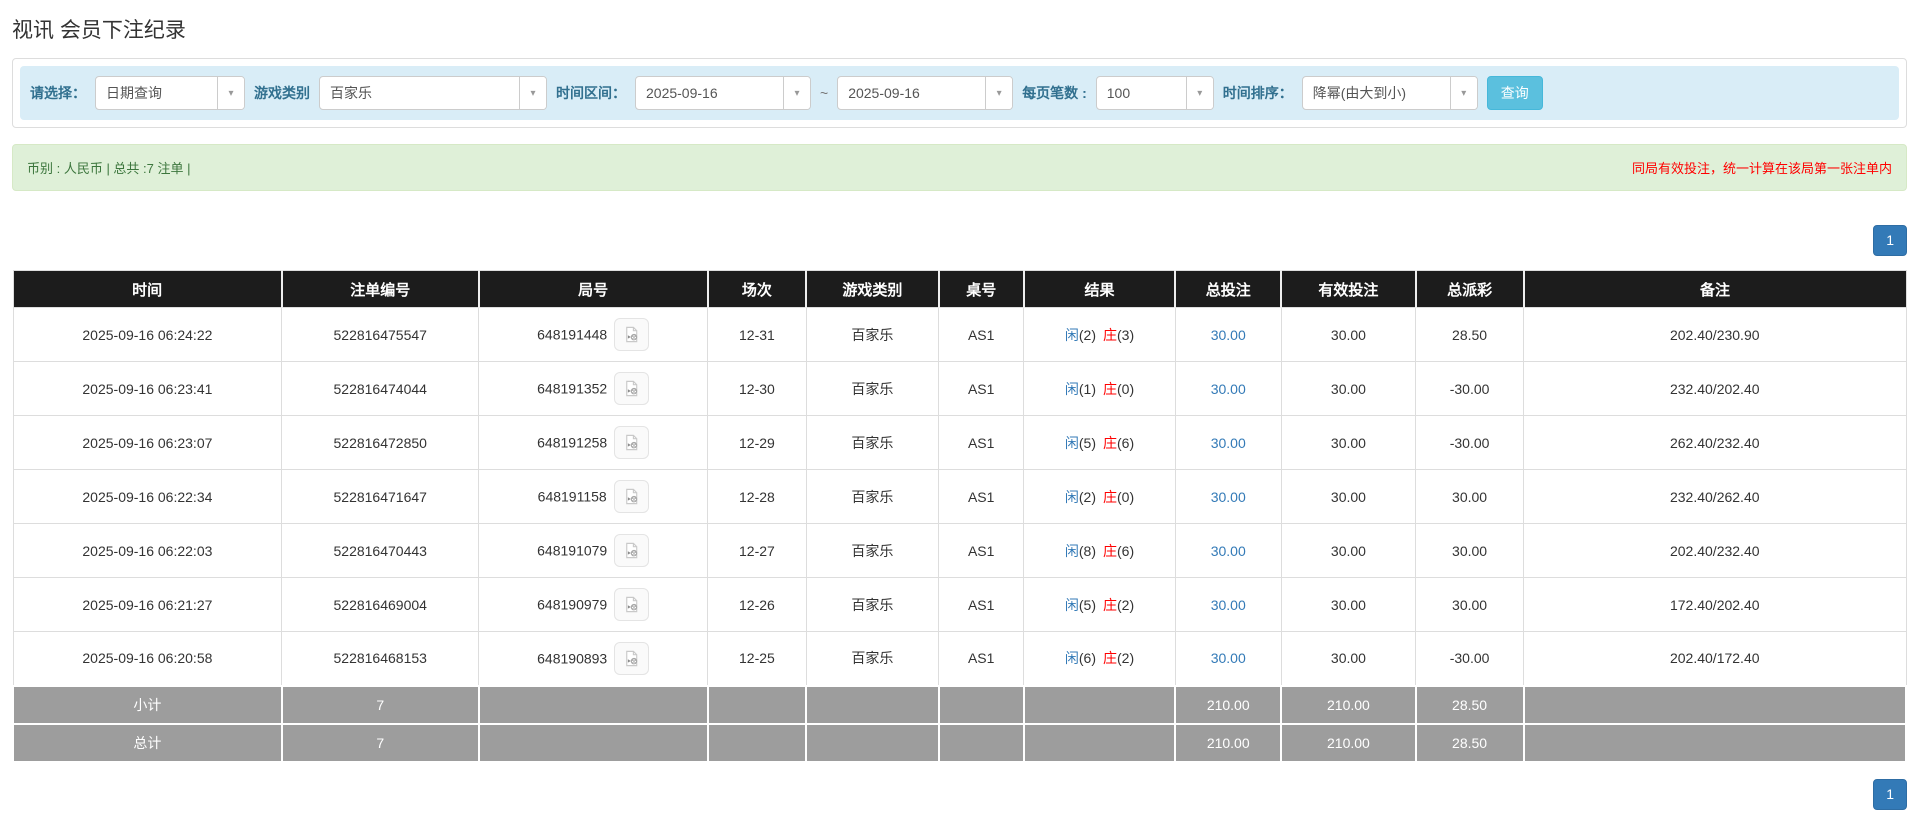  Describe the element at coordinates (1348, 704) in the screenshot. I see `subtotal-valid-bet: 210.00` at that location.